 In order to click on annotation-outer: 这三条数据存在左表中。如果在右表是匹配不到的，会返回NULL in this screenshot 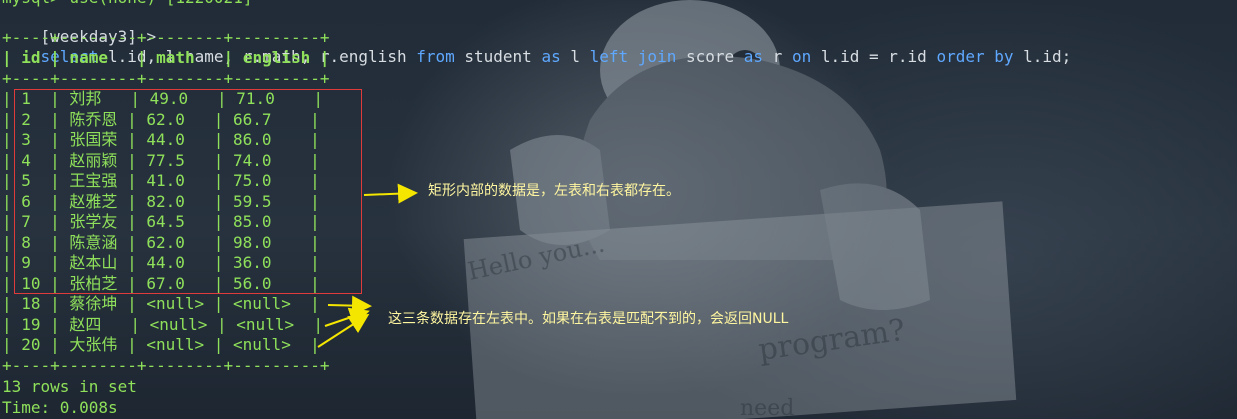, I will do `click(588, 319)`.